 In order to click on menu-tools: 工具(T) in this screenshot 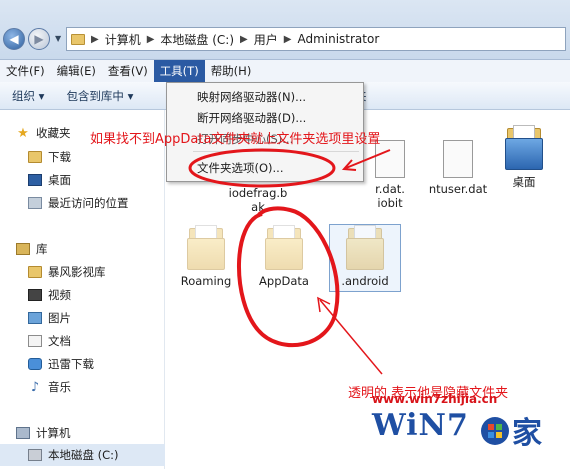, I will do `click(179, 71)`.